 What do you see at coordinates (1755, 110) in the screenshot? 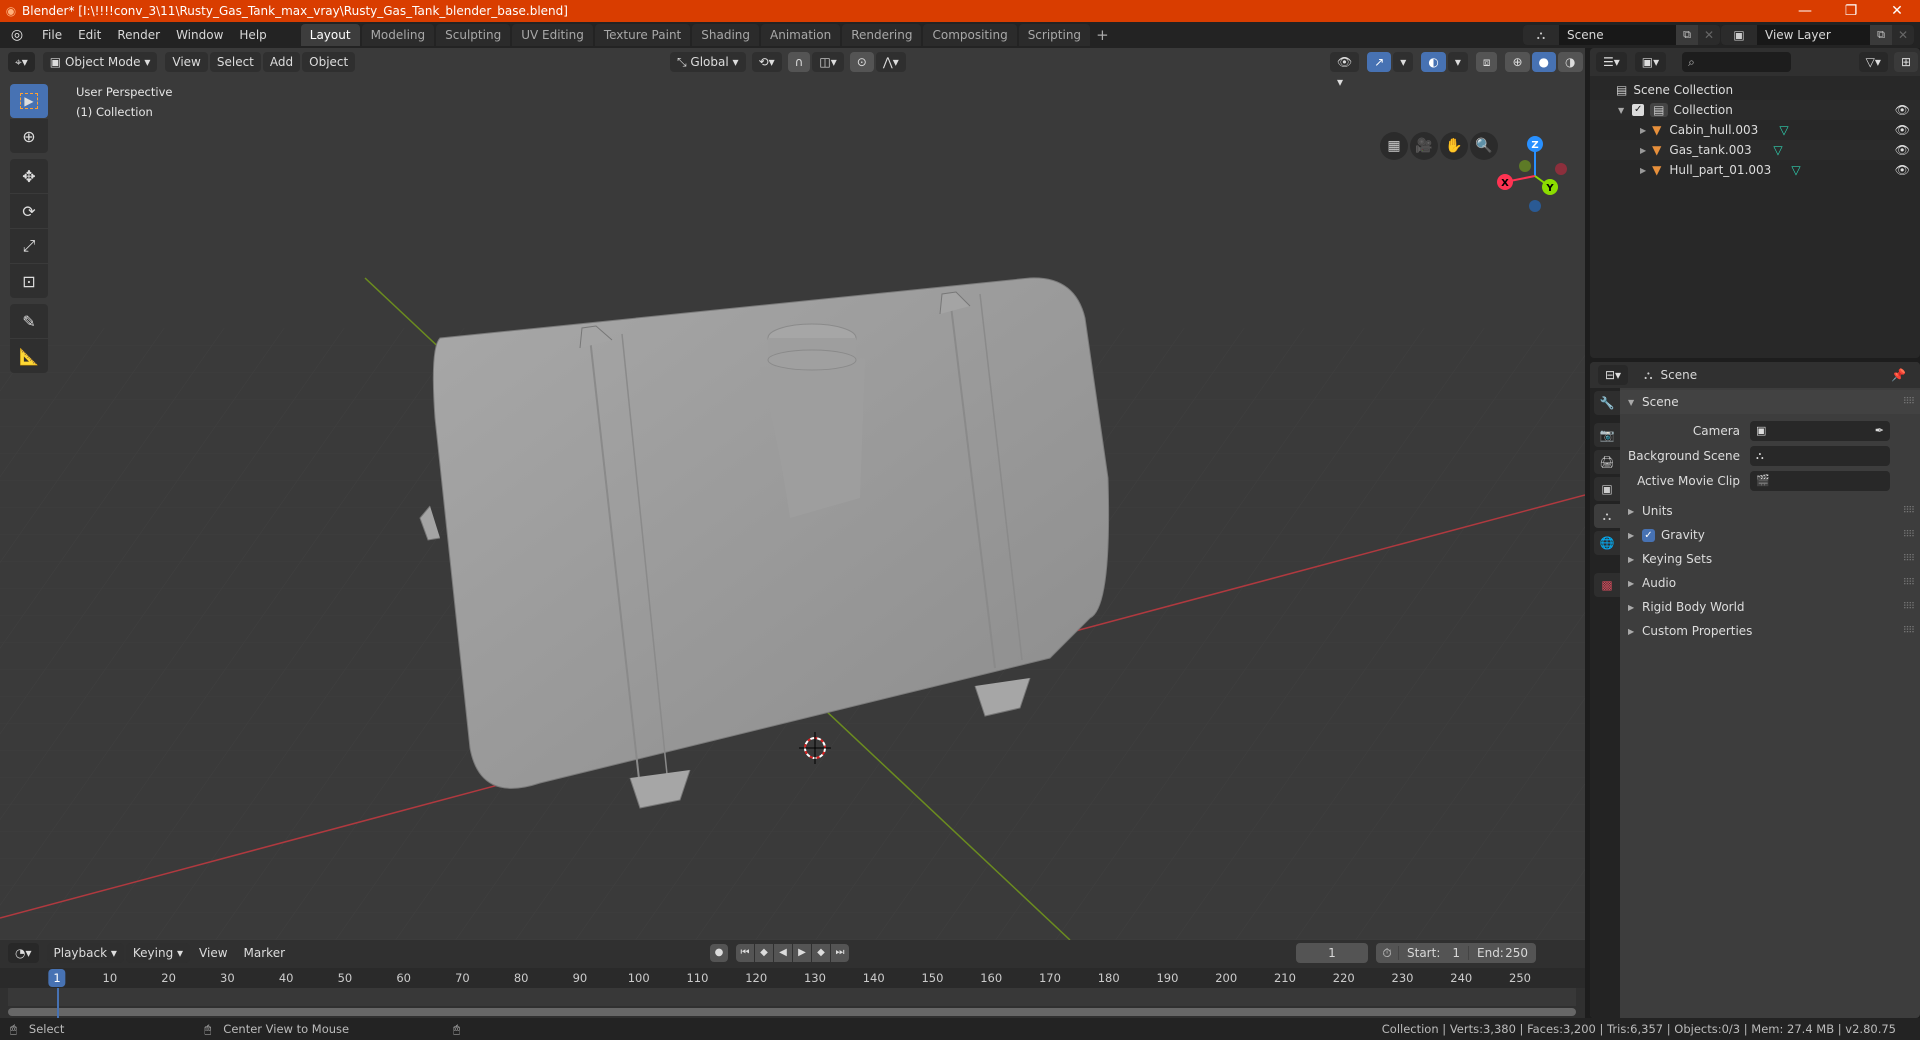
I see `outliner-collection-row: ▼ ✓ ▤ Collection 👁` at bounding box center [1755, 110].